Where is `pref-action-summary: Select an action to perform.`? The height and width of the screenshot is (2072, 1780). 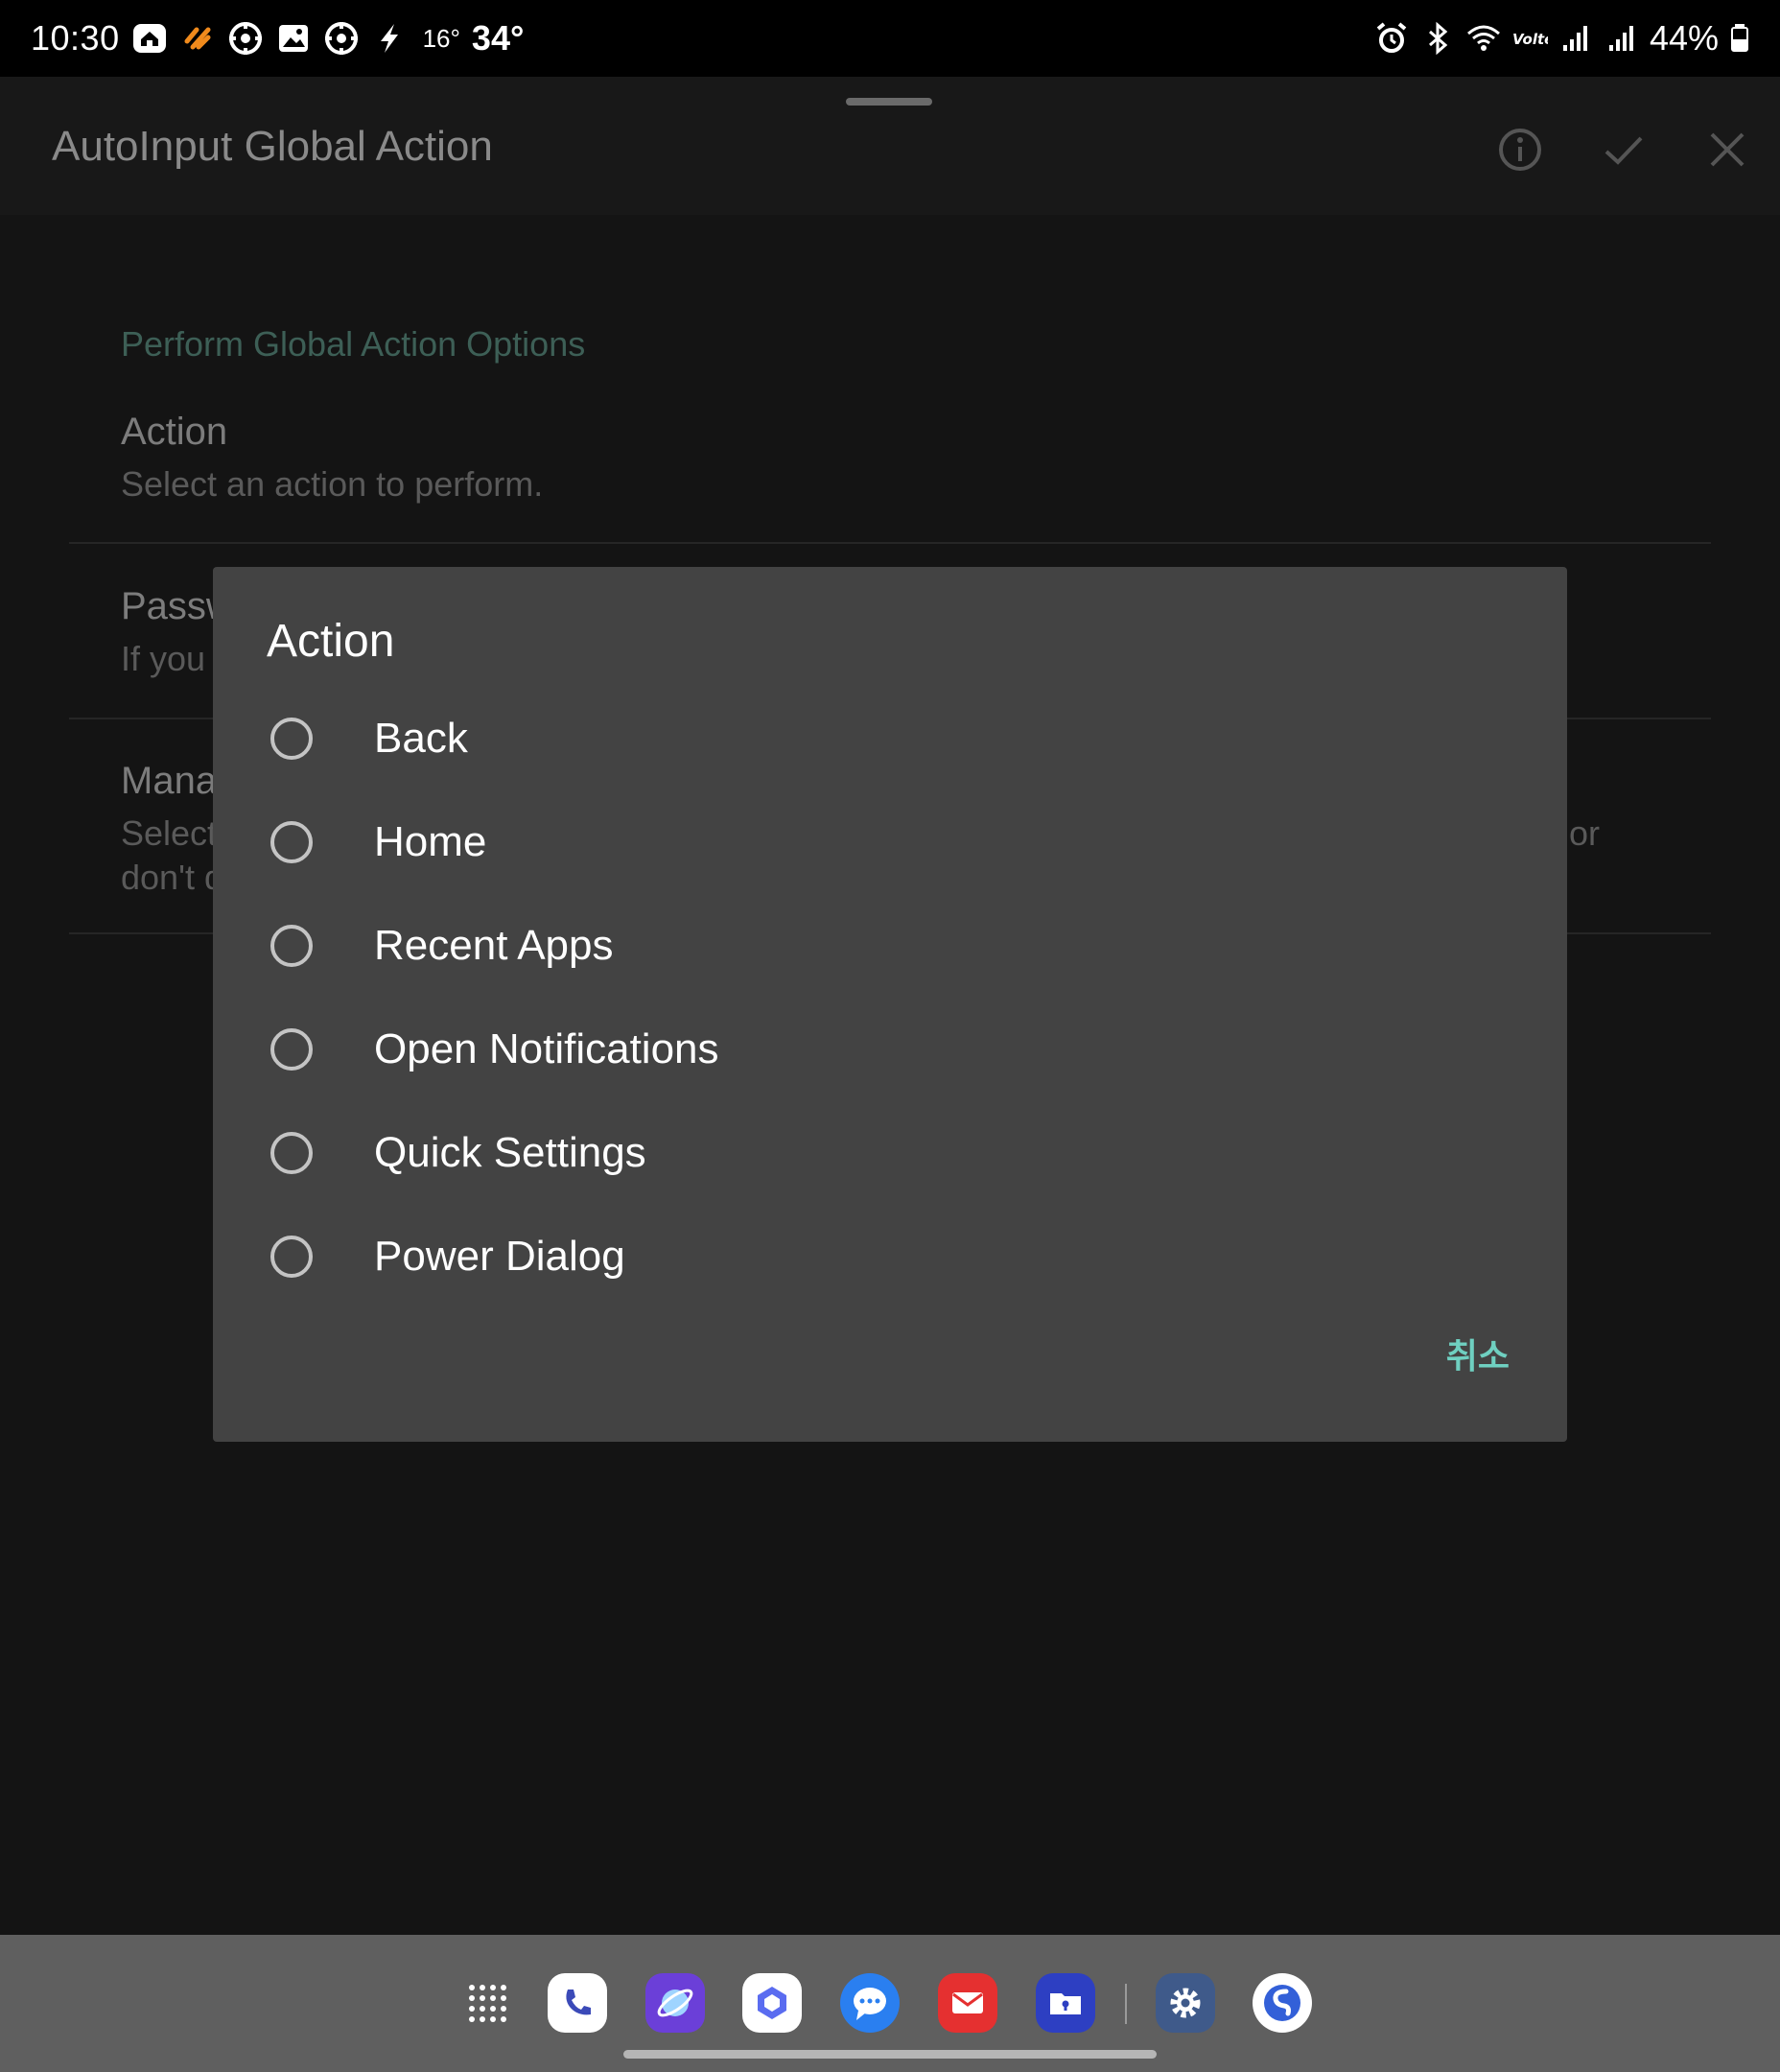 pref-action-summary: Select an action to perform. is located at coordinates (332, 484).